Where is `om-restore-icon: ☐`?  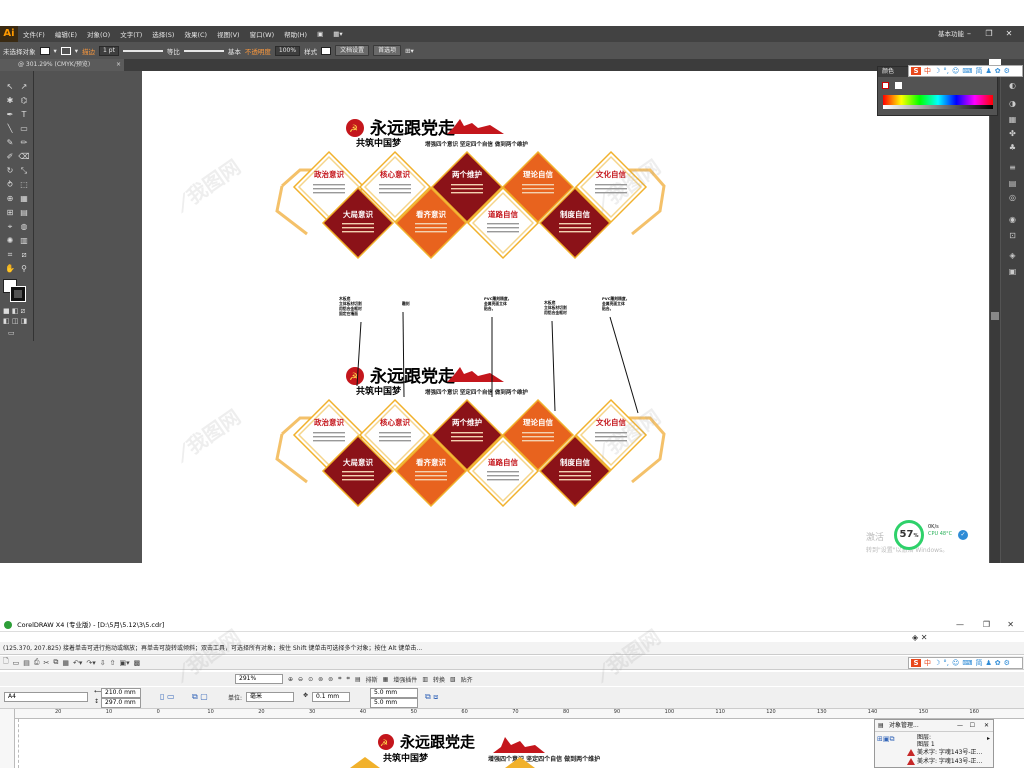
om-restore-icon: ☐ is located at coordinates (972, 726).